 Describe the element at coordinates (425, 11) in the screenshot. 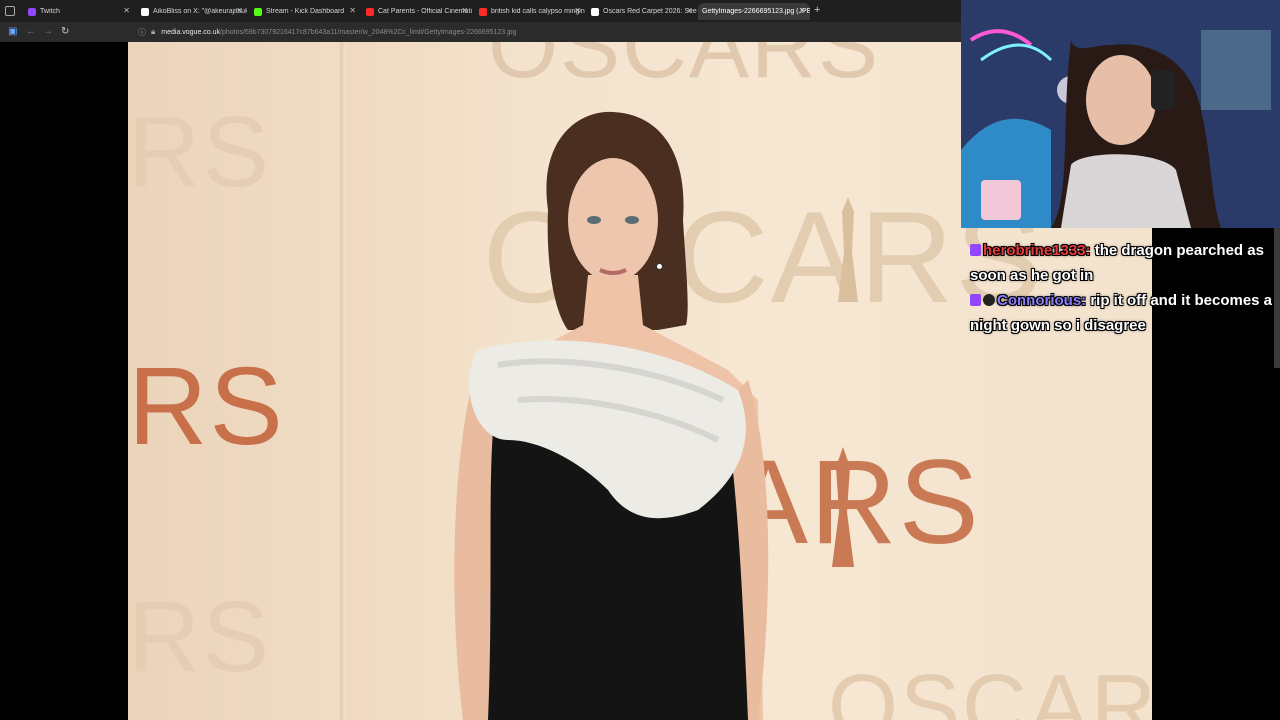

I see `tab-label: Cat Parents - Official Cinematic` at that location.